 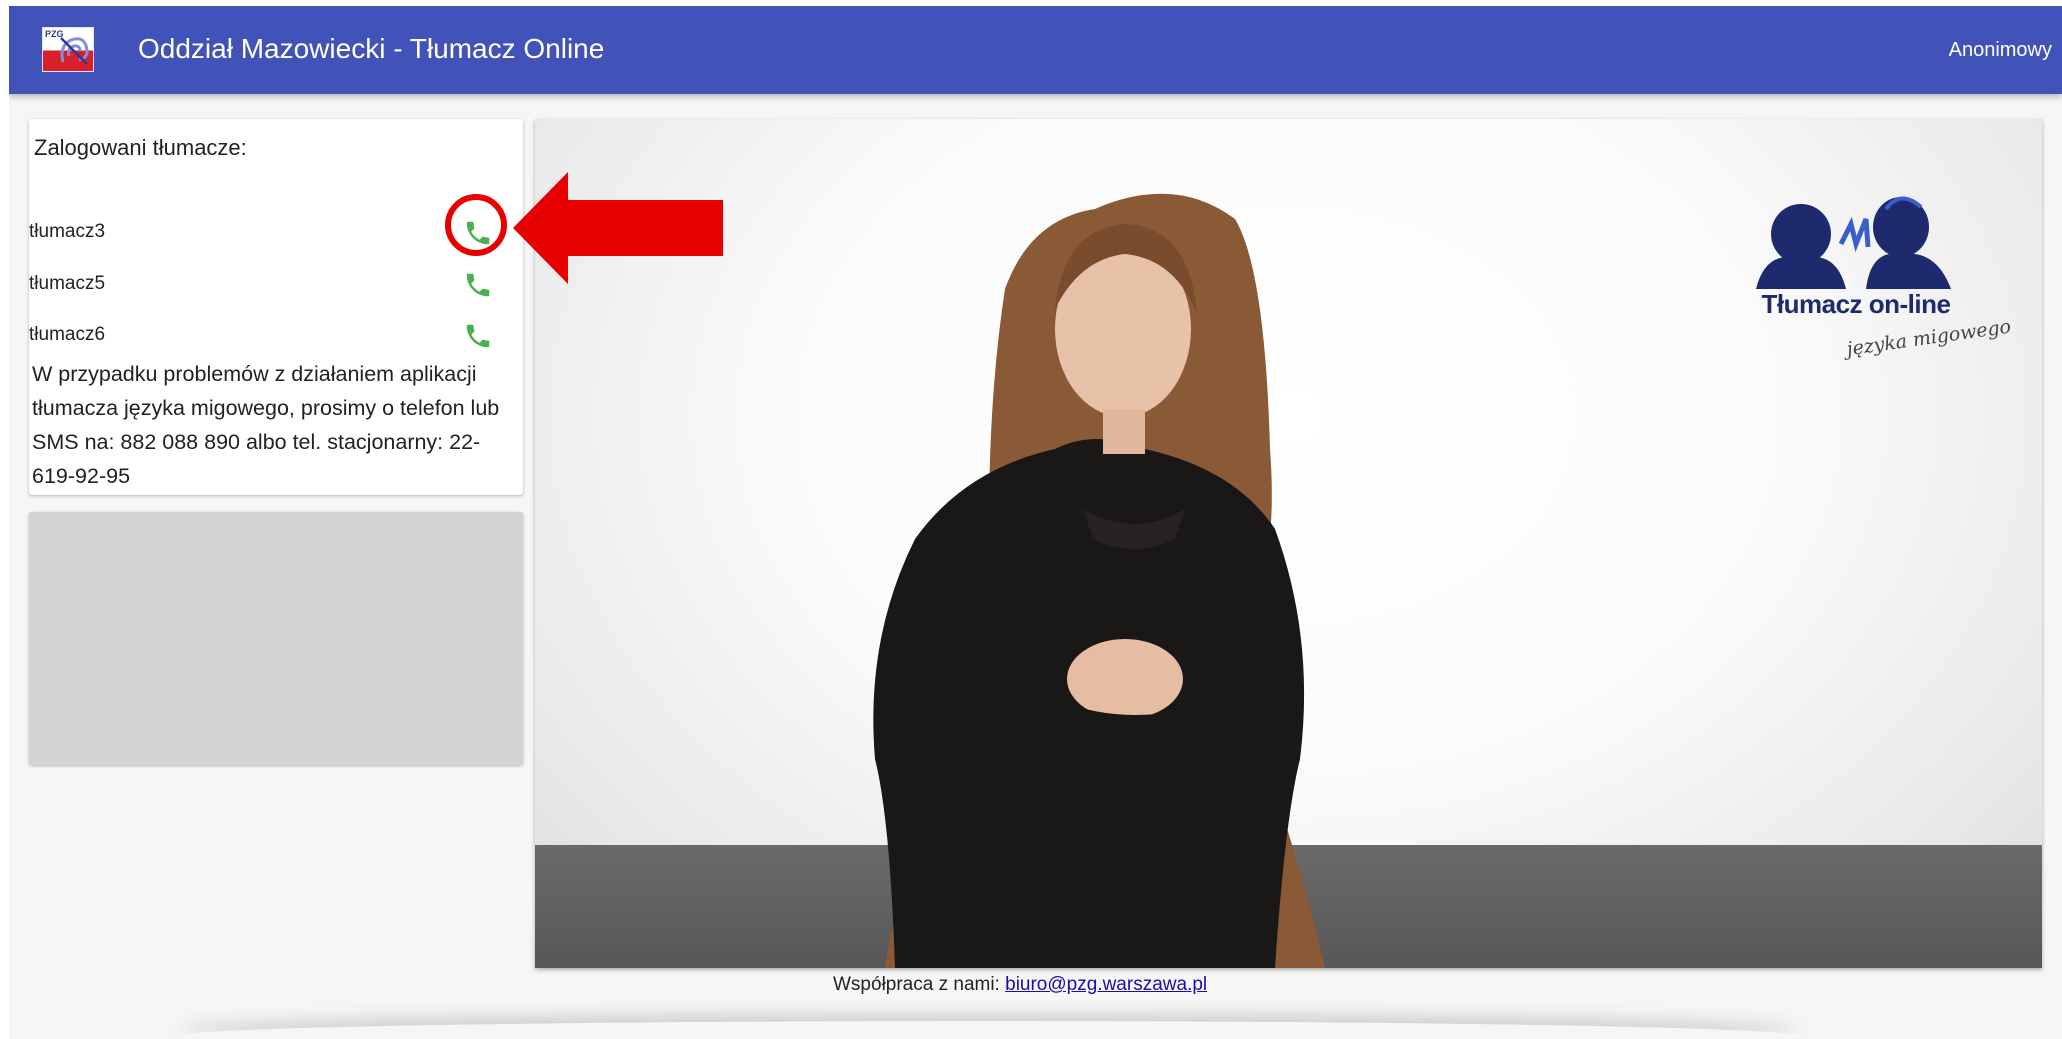 What do you see at coordinates (919, 984) in the screenshot?
I see `footer-label: Współpraca z nami:` at bounding box center [919, 984].